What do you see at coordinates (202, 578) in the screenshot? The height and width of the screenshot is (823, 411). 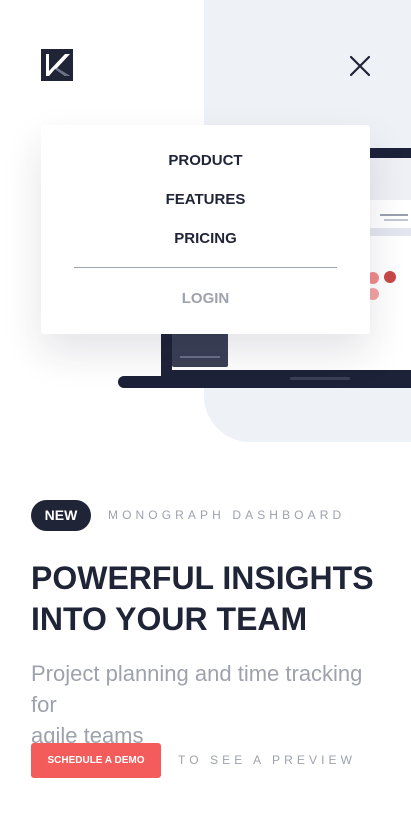 I see `headline-line: POWERFUL INSIGHTS` at bounding box center [202, 578].